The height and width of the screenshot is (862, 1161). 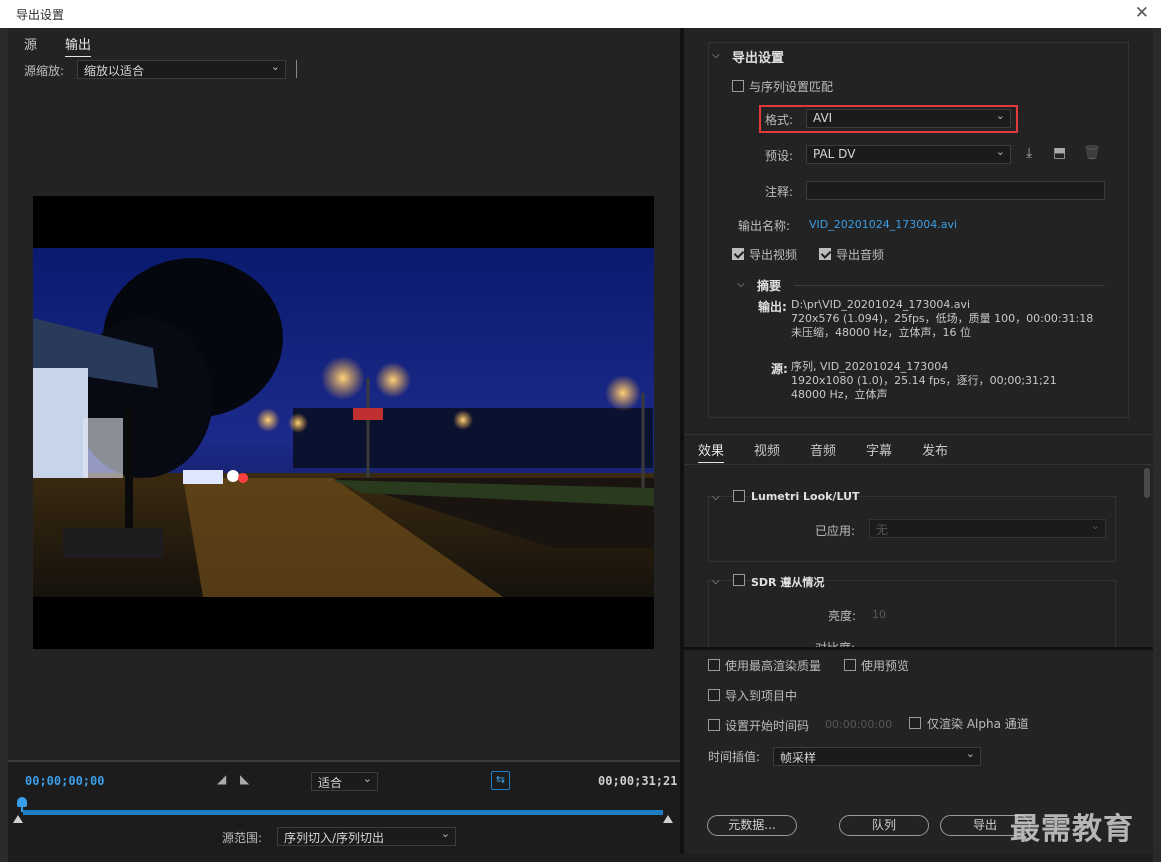 What do you see at coordinates (955, 190) in the screenshot?
I see `comment-input` at bounding box center [955, 190].